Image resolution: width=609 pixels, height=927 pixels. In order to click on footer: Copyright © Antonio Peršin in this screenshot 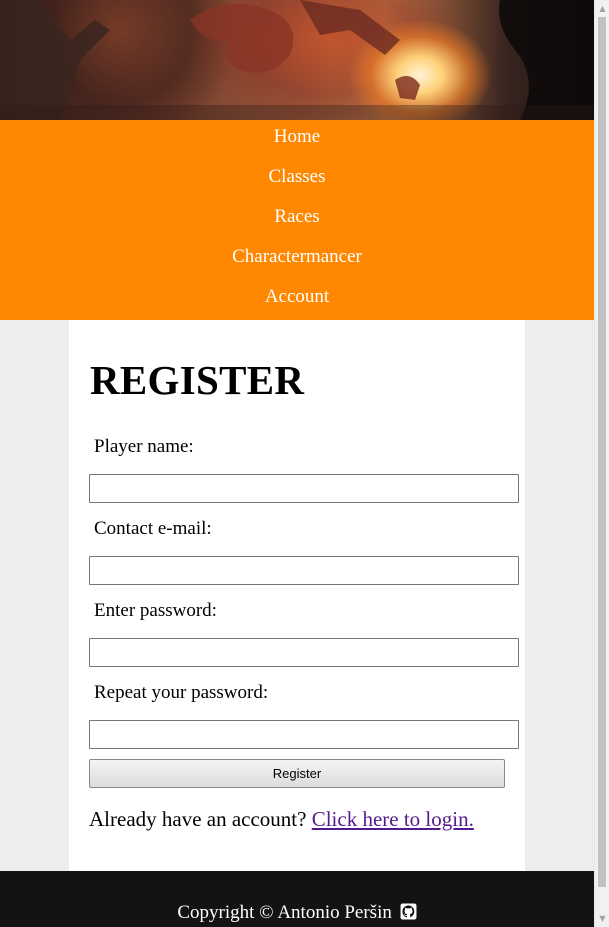, I will do `click(297, 899)`.